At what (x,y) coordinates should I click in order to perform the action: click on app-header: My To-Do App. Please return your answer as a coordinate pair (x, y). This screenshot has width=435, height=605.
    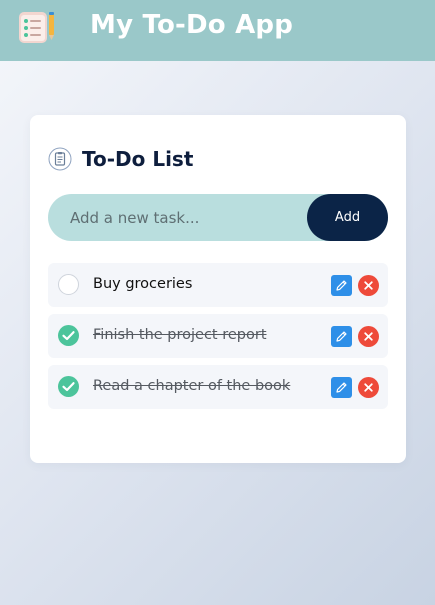
    Looking at the image, I should click on (217, 30).